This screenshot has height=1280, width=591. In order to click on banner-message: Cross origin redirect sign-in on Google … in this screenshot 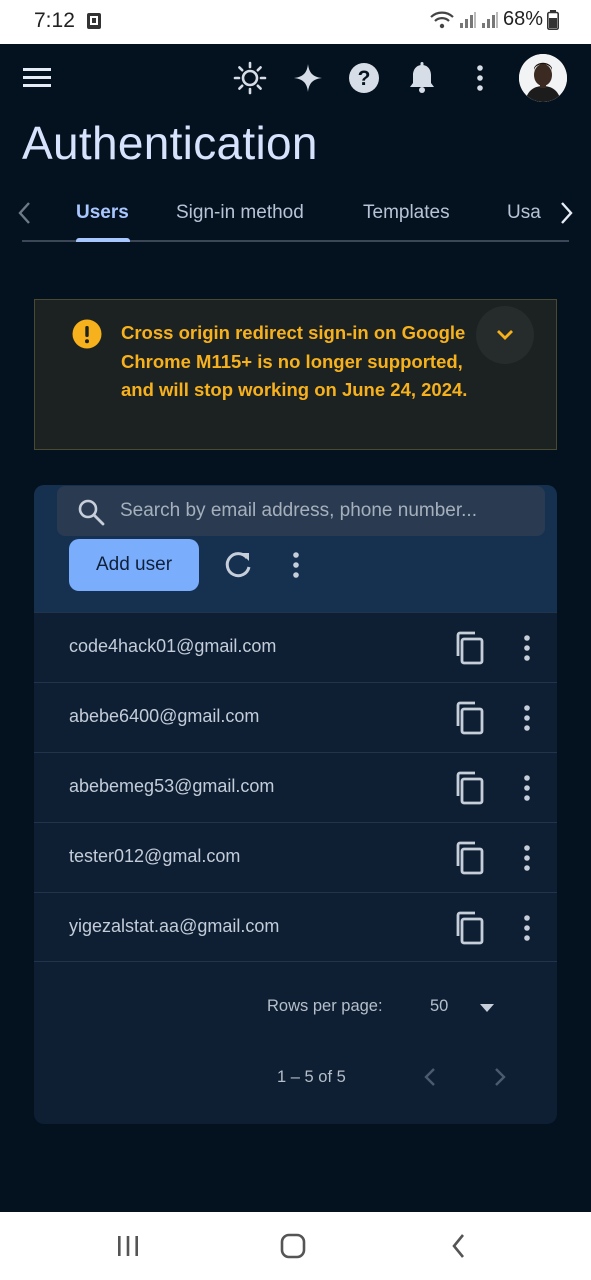, I will do `click(294, 361)`.